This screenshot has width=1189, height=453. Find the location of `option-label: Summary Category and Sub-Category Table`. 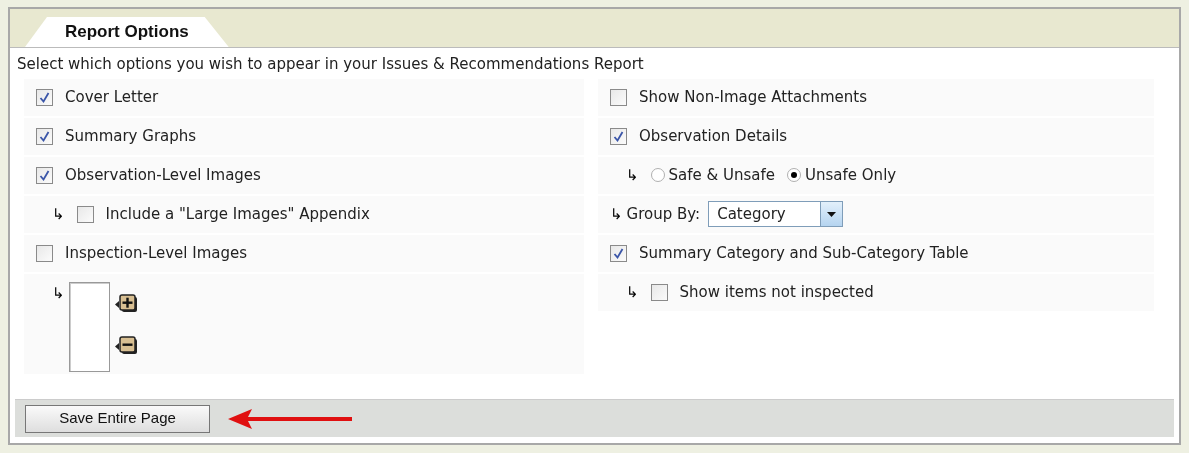

option-label: Summary Category and Sub-Category Table is located at coordinates (804, 253).